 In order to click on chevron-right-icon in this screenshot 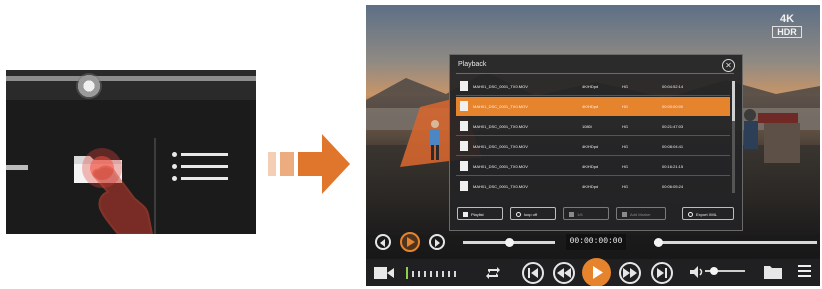, I will do `click(437, 243)`.